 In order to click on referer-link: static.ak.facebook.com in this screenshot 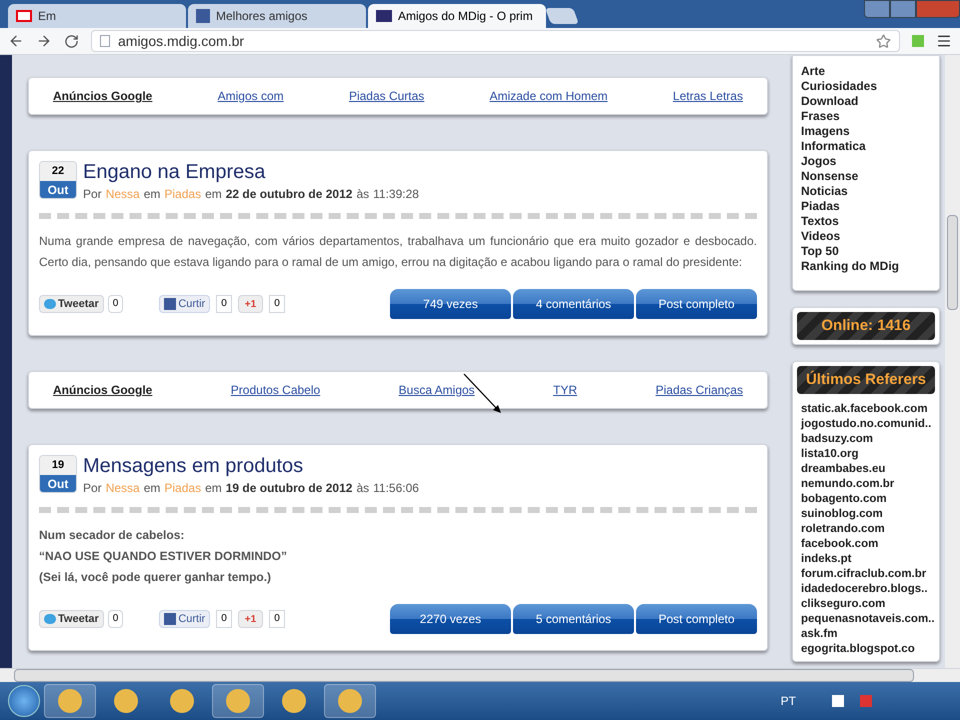, I will do `click(866, 409)`.